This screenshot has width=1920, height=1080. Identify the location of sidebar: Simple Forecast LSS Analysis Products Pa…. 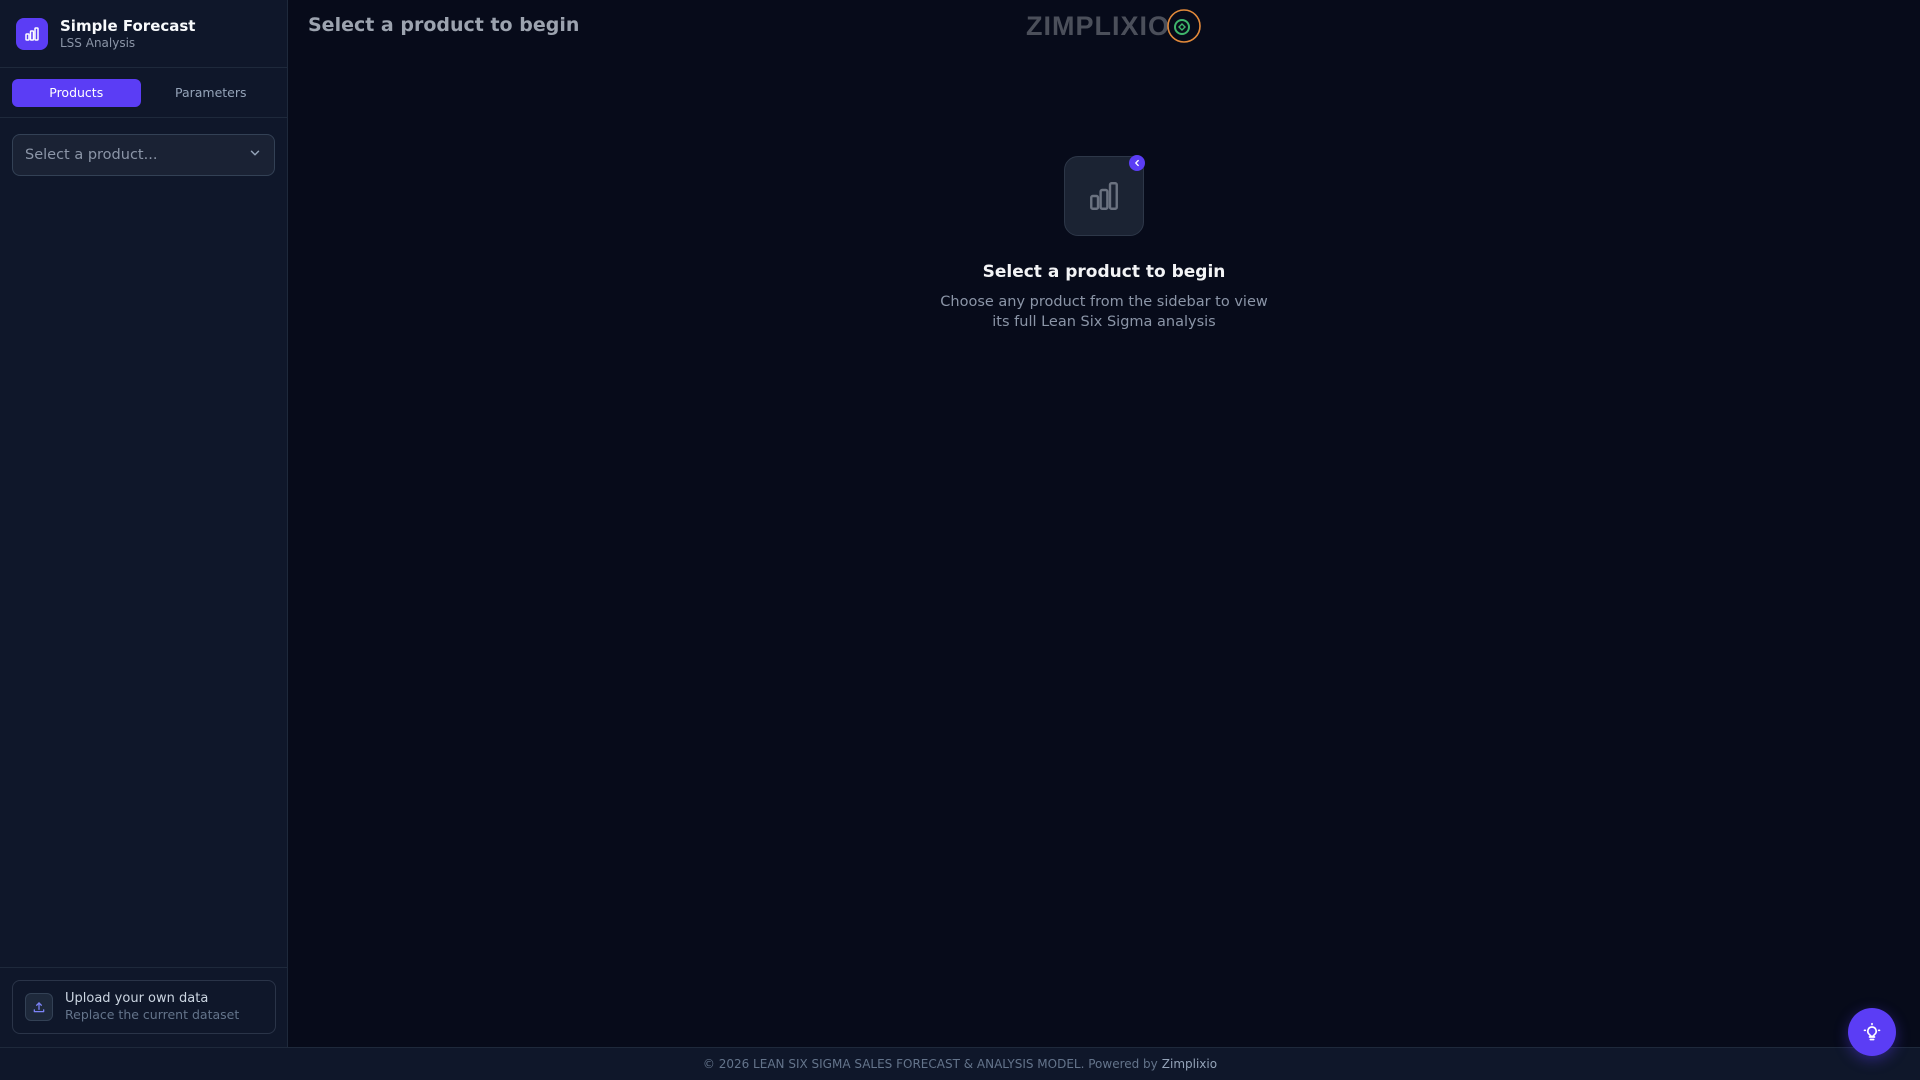
(144, 523).